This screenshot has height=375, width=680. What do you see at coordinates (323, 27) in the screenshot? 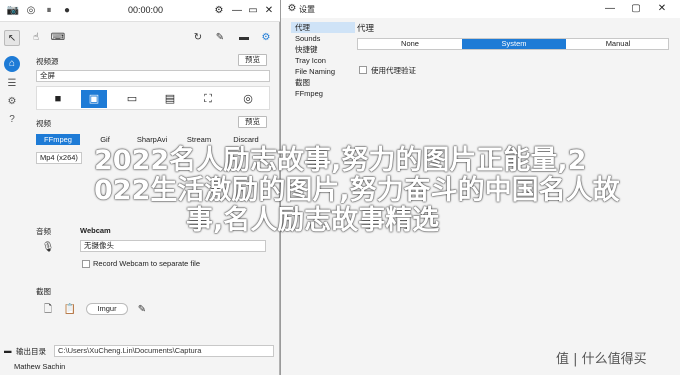
I see `nav-item-proxy: 代理` at bounding box center [323, 27].